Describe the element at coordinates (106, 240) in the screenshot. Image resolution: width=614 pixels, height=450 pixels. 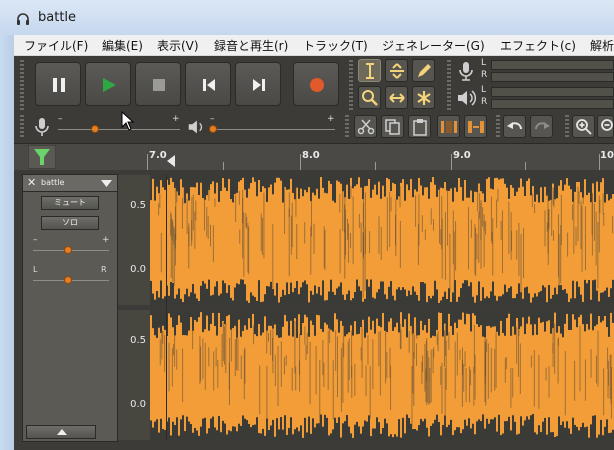
I see `gain-plus-label: +` at that location.